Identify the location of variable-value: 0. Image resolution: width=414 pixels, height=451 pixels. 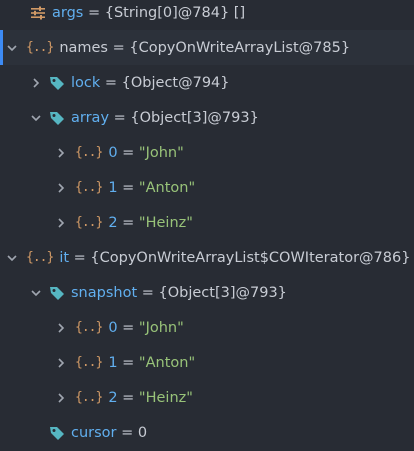
(142, 432).